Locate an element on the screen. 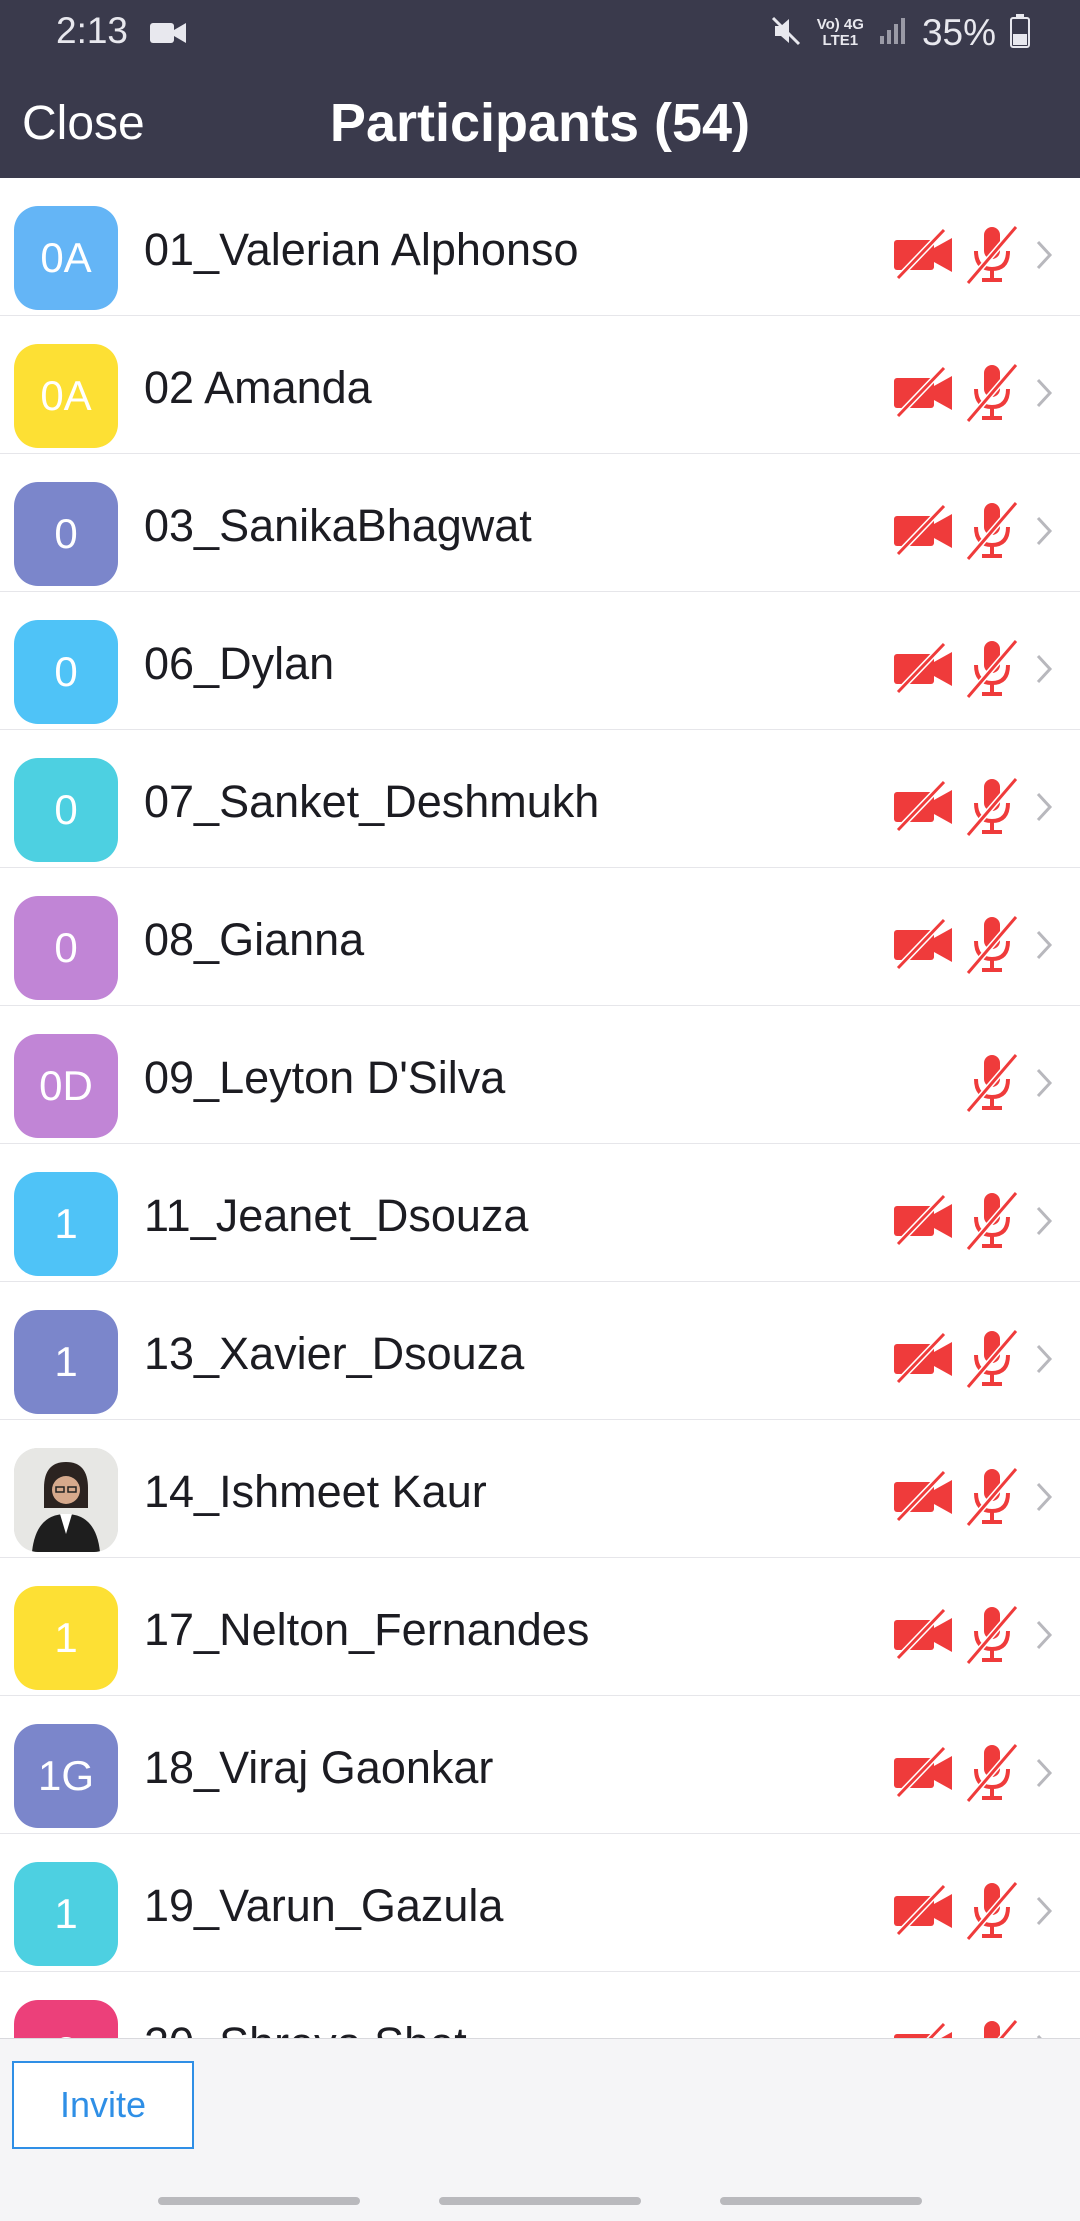 Image resolution: width=1080 pixels, height=2221 pixels. nav-gesture-left is located at coordinates (259, 2201).